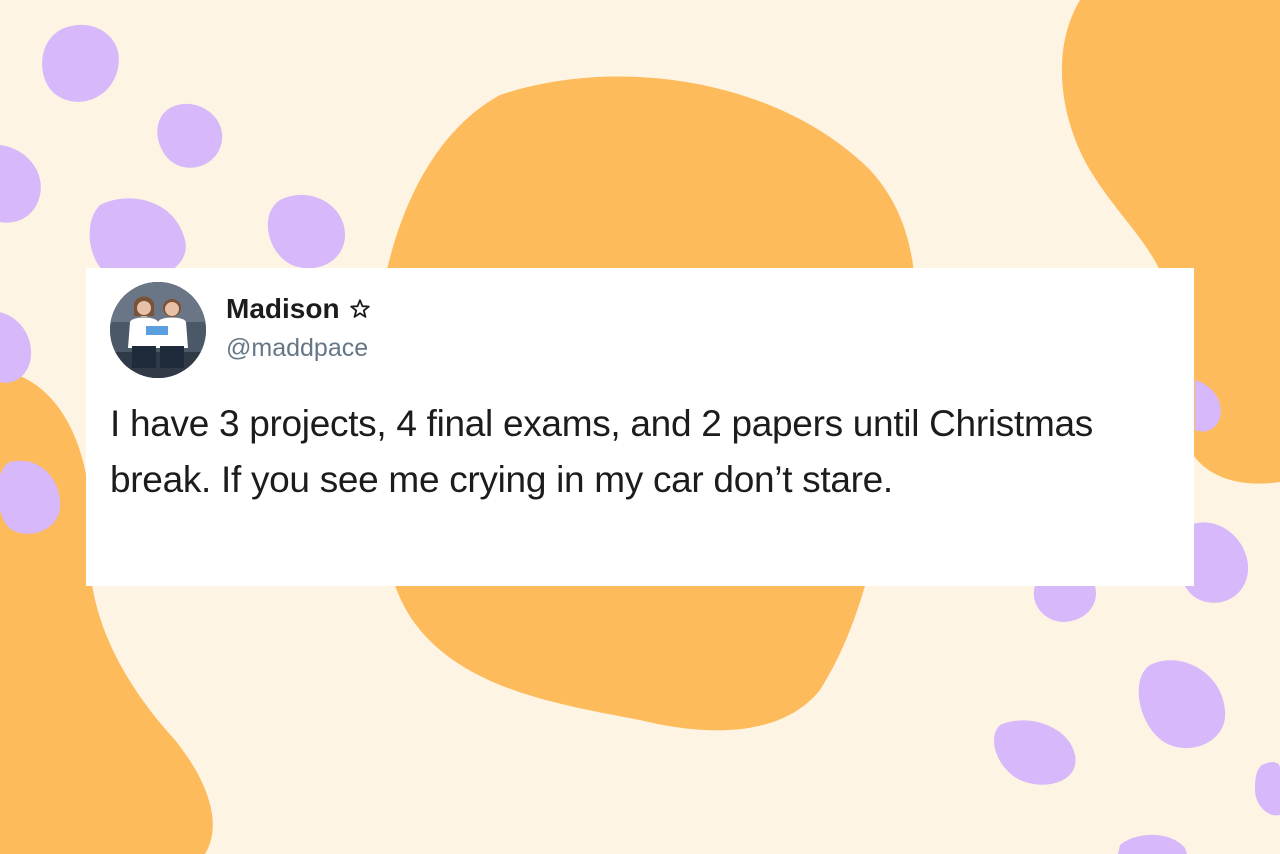 Image resolution: width=1280 pixels, height=854 pixels. I want to click on display-name: Madison, so click(283, 309).